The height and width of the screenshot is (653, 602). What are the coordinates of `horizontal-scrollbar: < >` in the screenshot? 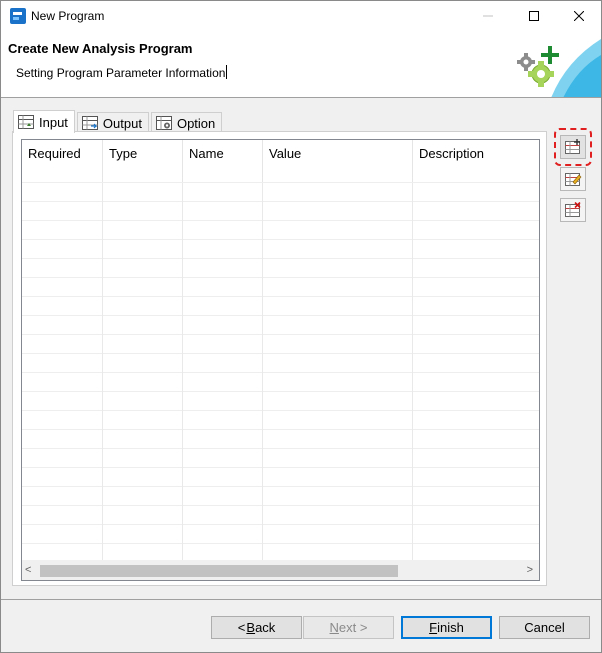 It's located at (280, 570).